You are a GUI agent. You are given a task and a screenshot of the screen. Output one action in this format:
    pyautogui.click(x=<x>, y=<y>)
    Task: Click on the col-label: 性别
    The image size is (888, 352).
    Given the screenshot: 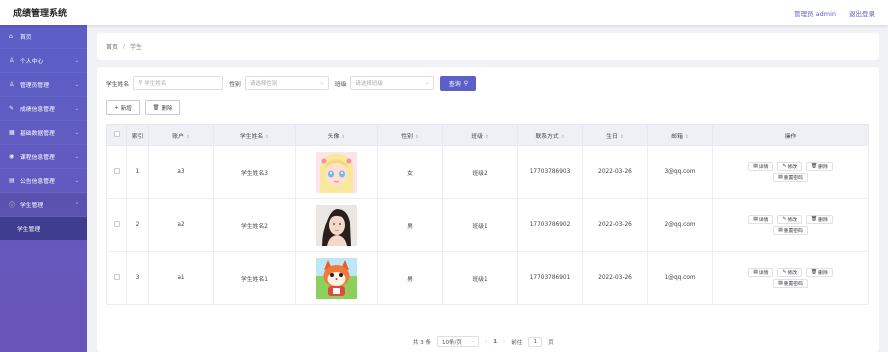 What is the action you would take?
    pyautogui.click(x=407, y=136)
    